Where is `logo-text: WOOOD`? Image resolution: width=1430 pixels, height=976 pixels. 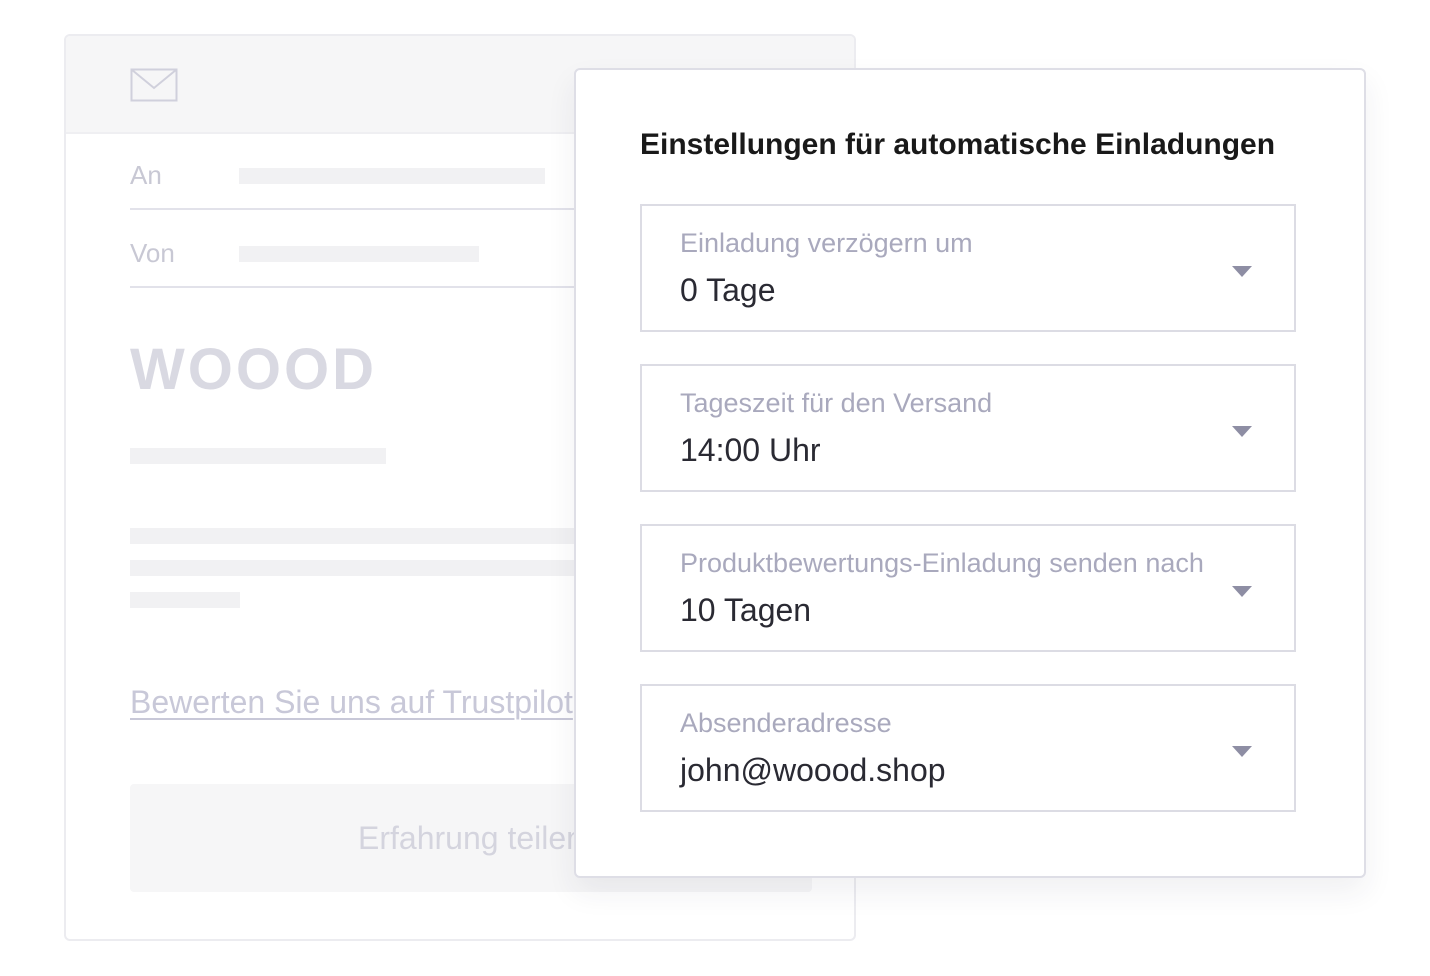 logo-text: WOOOD is located at coordinates (253, 368).